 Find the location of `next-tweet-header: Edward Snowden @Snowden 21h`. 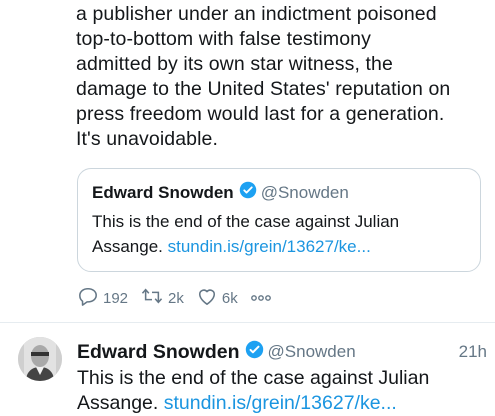

next-tweet-header: Edward Snowden @Snowden 21h is located at coordinates (282, 352).